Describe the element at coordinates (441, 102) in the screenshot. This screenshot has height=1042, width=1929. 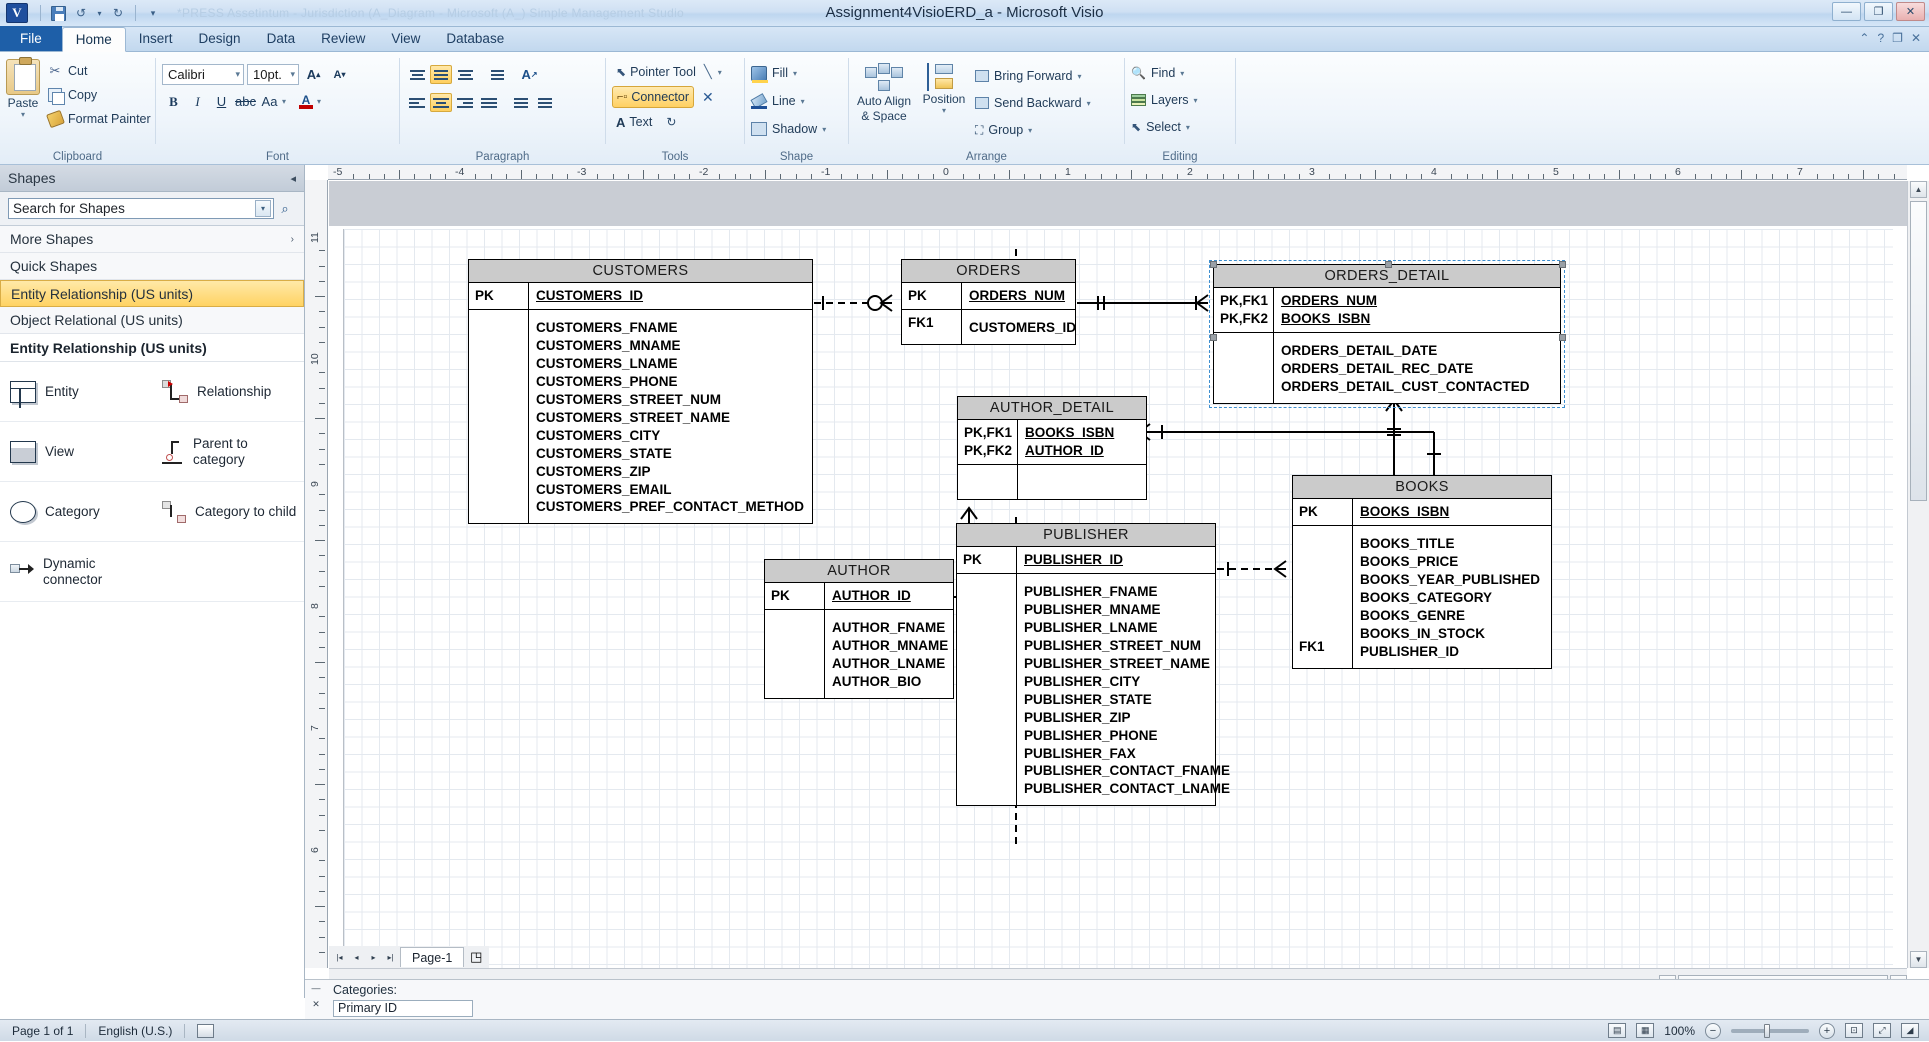
I see `align-center-icon` at that location.